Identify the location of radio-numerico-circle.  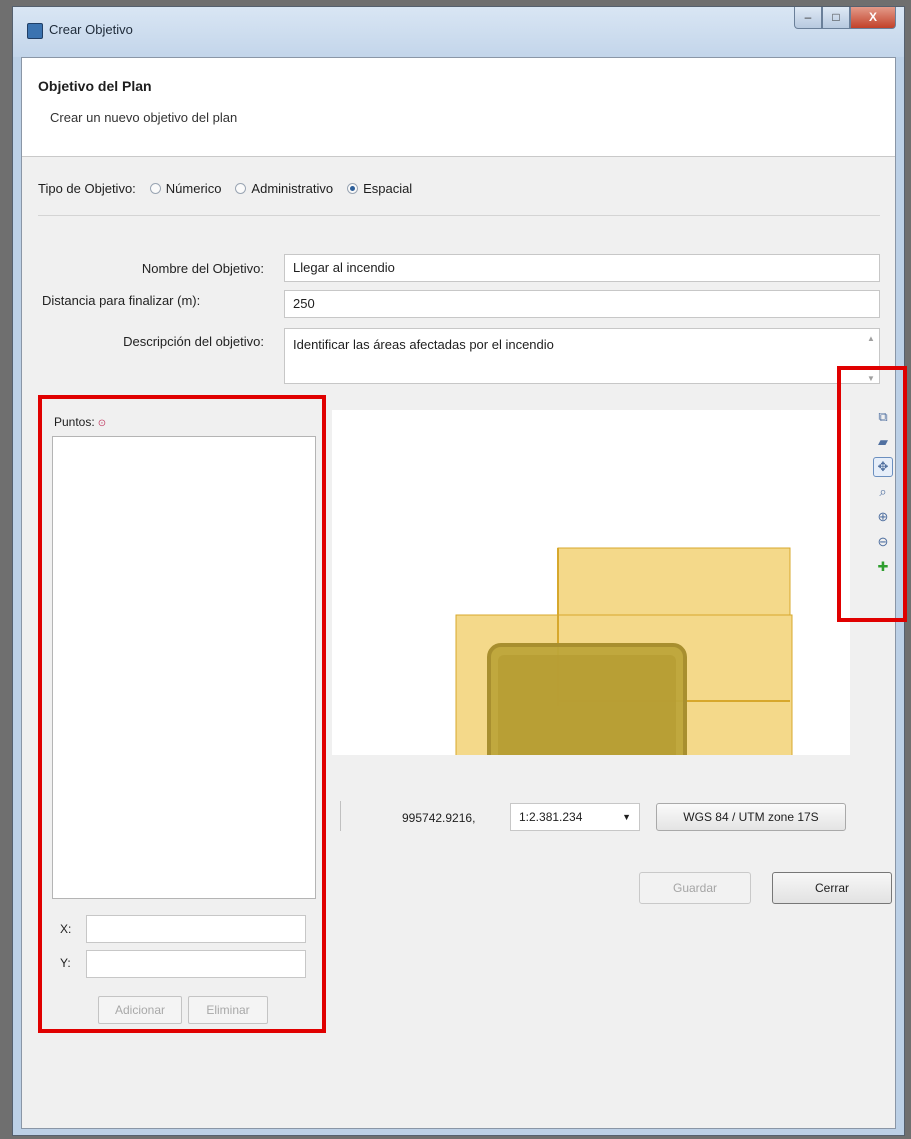
(155, 188).